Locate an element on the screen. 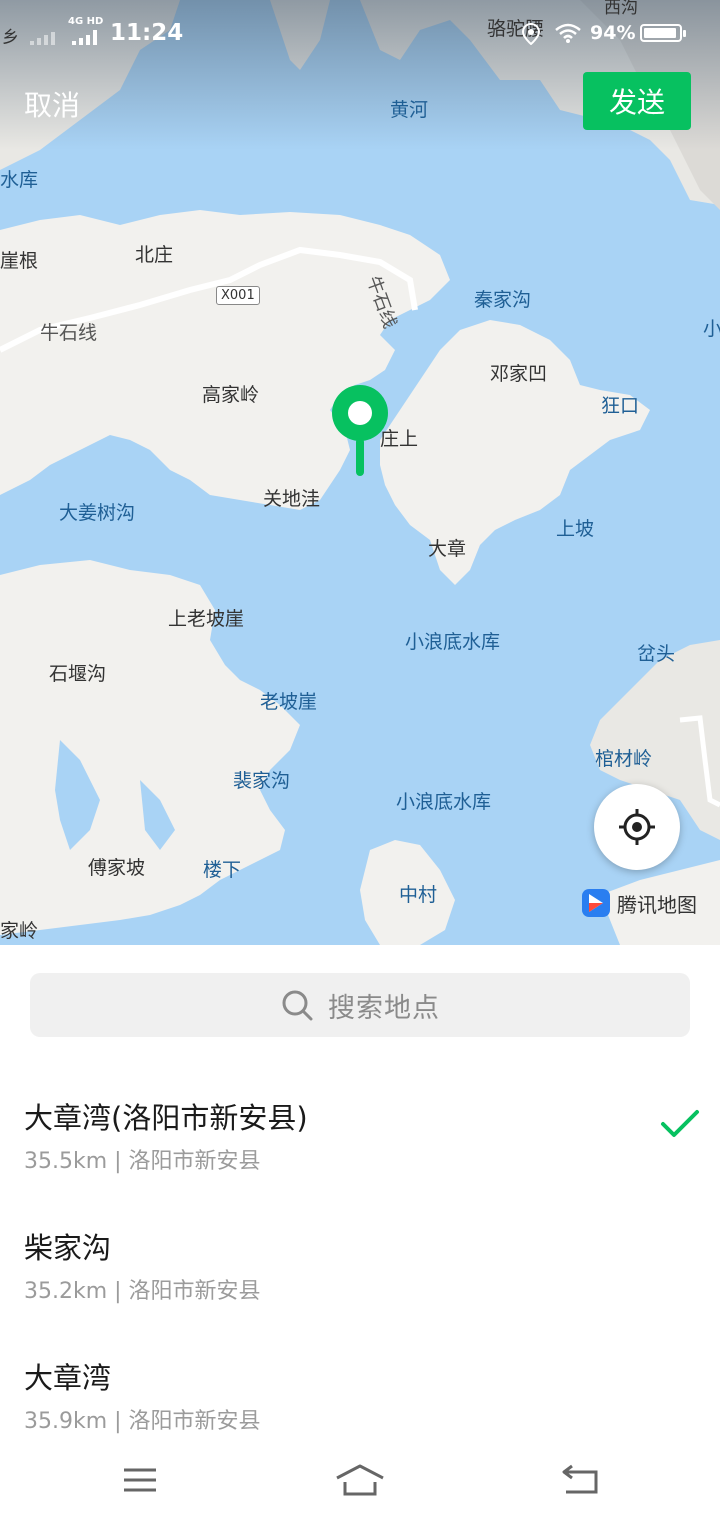 The height and width of the screenshot is (1520, 720). map-label: 家岭 is located at coordinates (19, 931).